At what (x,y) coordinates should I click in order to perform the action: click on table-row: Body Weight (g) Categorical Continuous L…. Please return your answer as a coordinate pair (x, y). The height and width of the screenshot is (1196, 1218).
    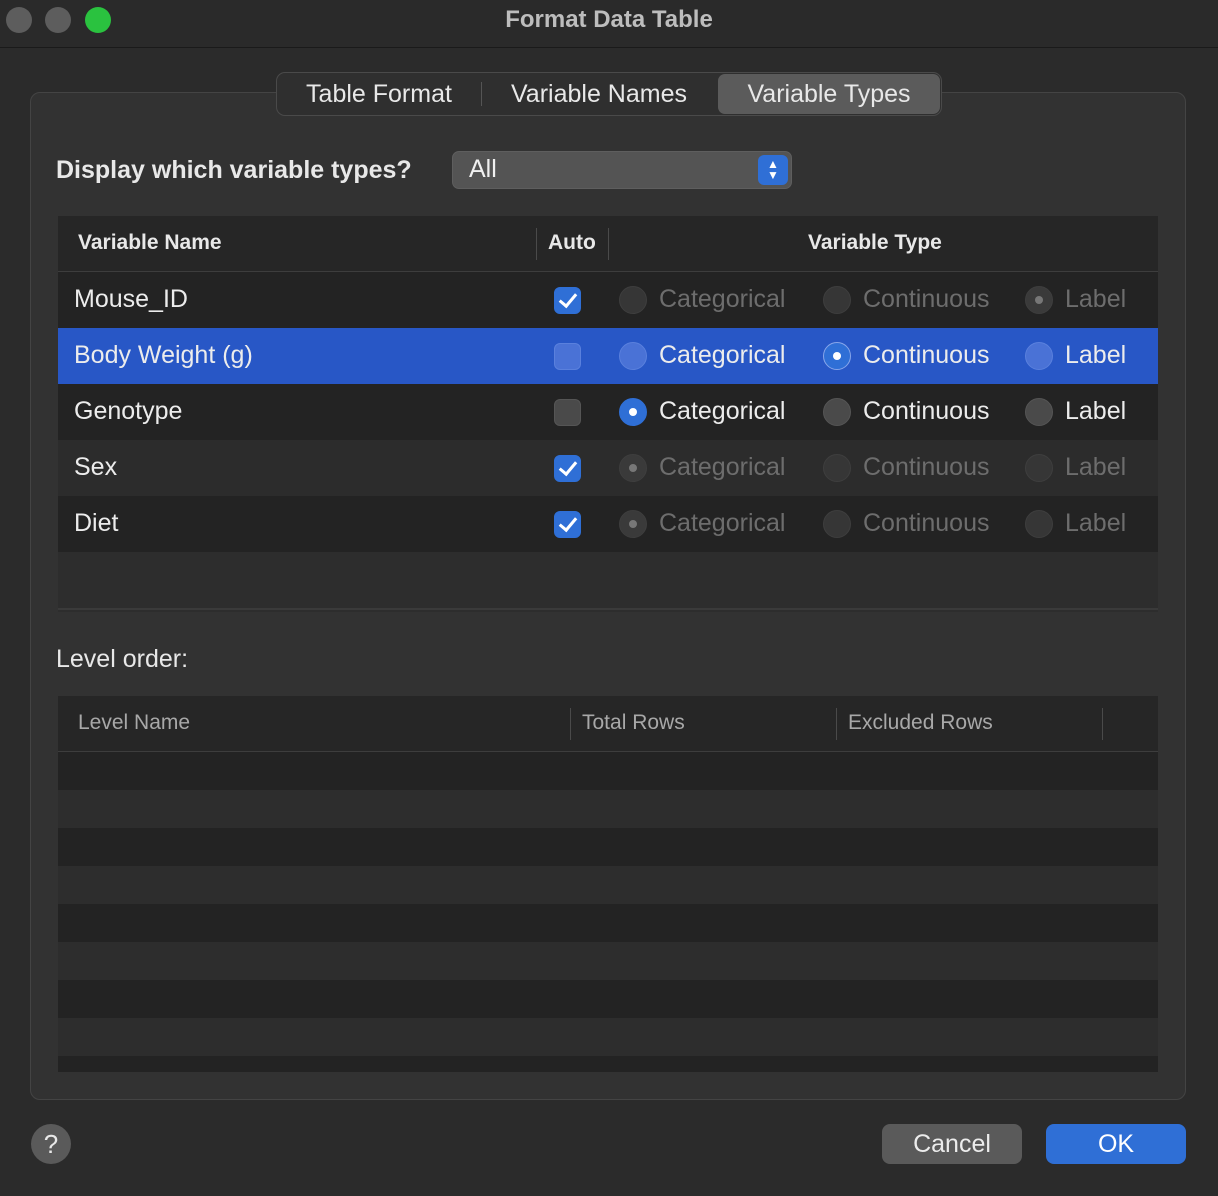
    Looking at the image, I should click on (608, 356).